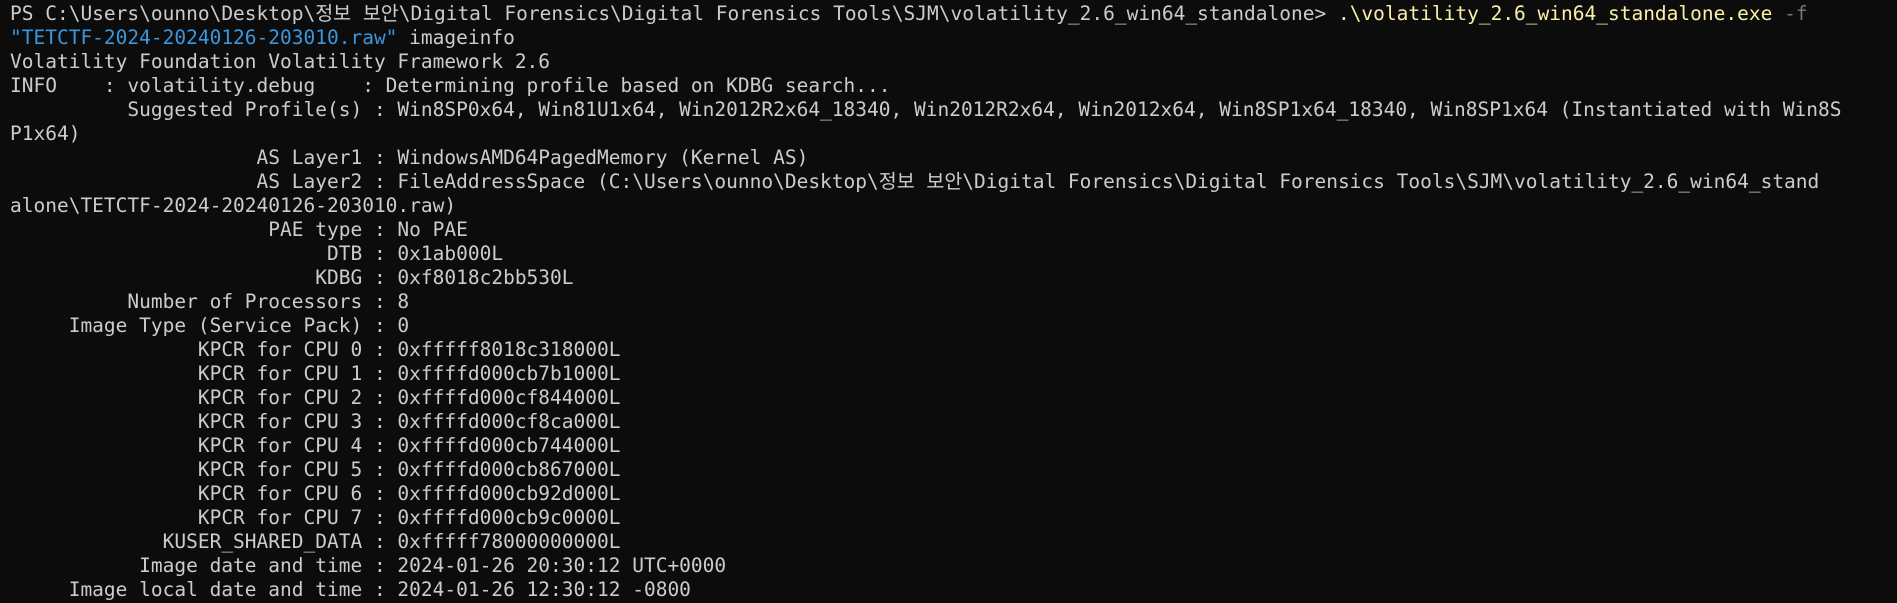 Image resolution: width=1897 pixels, height=603 pixels. What do you see at coordinates (1555, 13) in the screenshot?
I see `command-executable: .\volatility_2.6_win64_standalone.exe` at bounding box center [1555, 13].